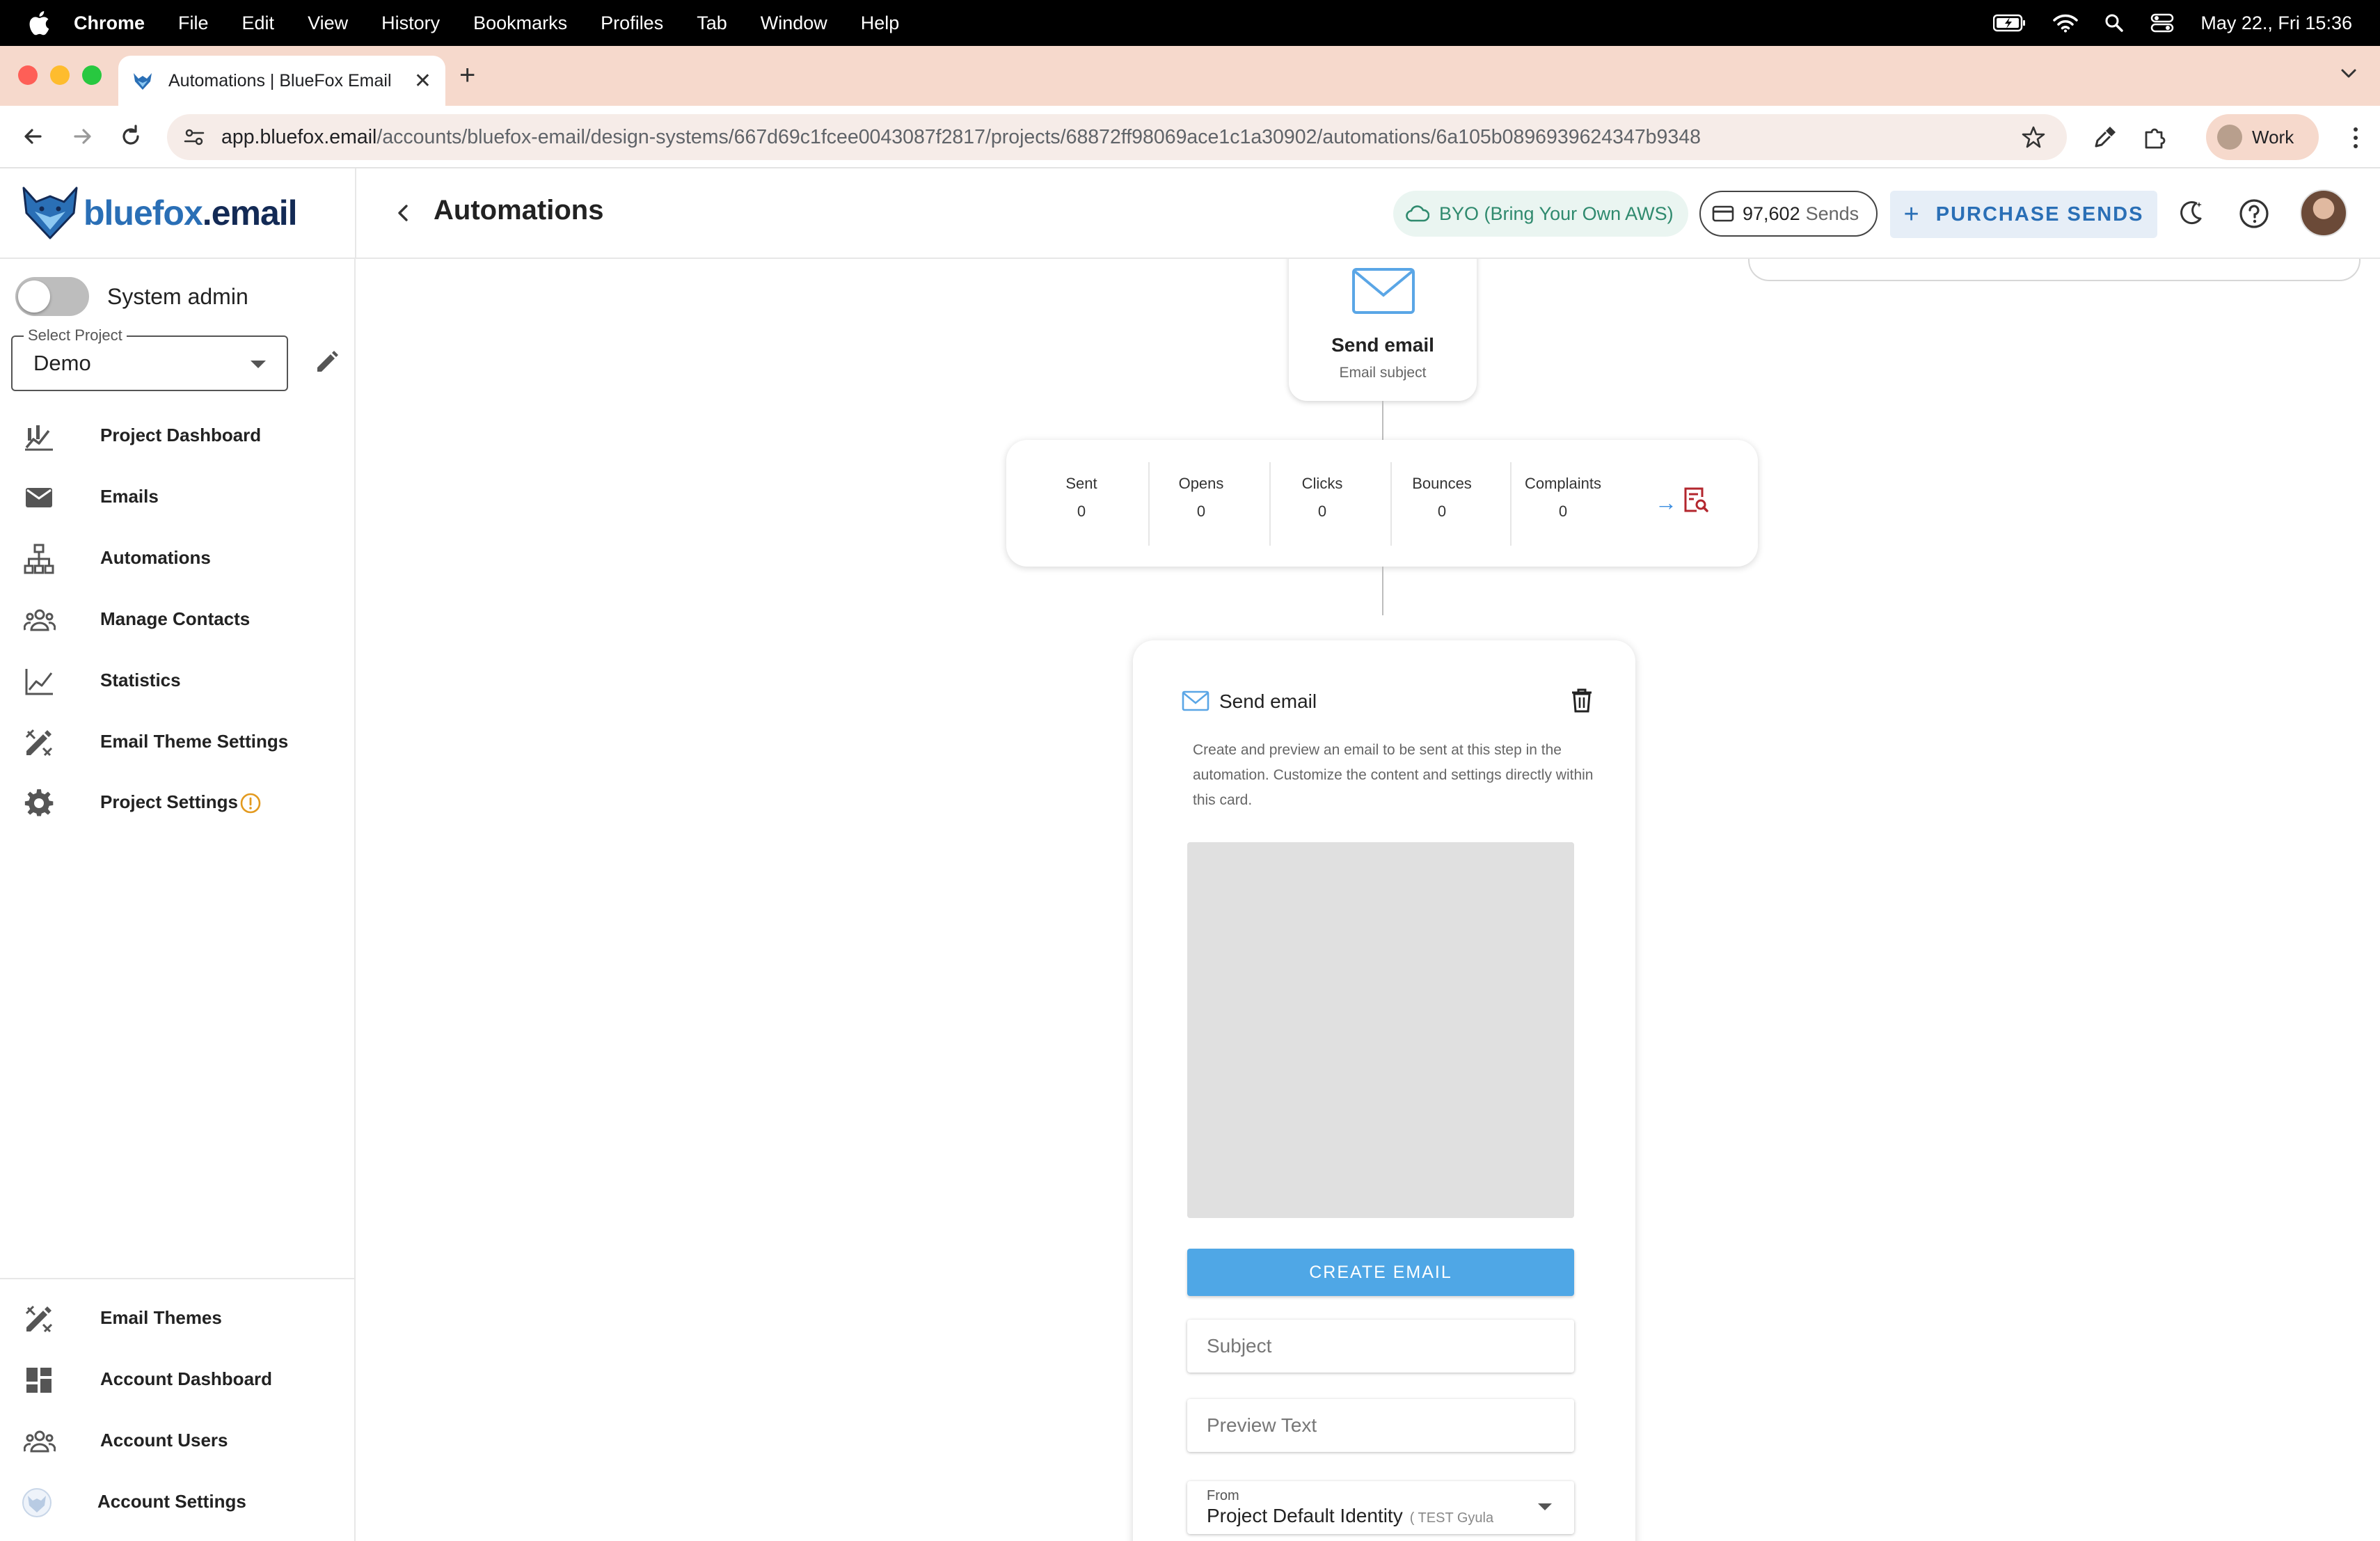 The width and height of the screenshot is (2380, 1541). What do you see at coordinates (131, 136) in the screenshot?
I see `reload-icon` at bounding box center [131, 136].